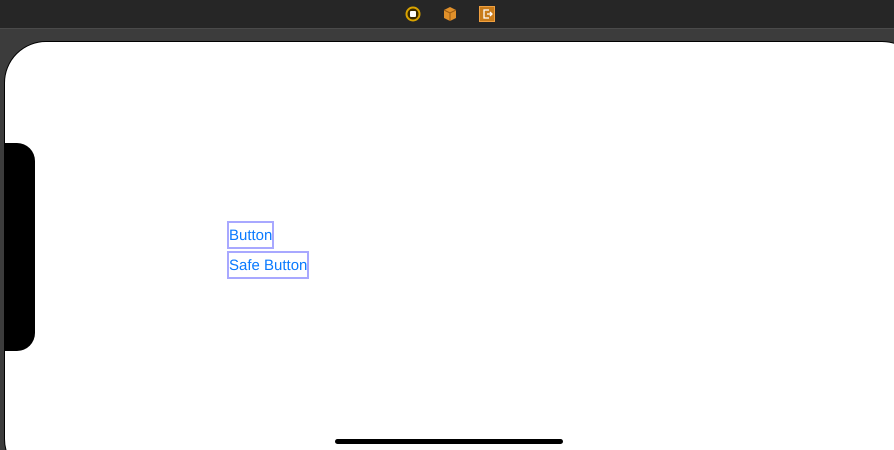 Image resolution: width=894 pixels, height=450 pixels. I want to click on cube-icon, so click(450, 14).